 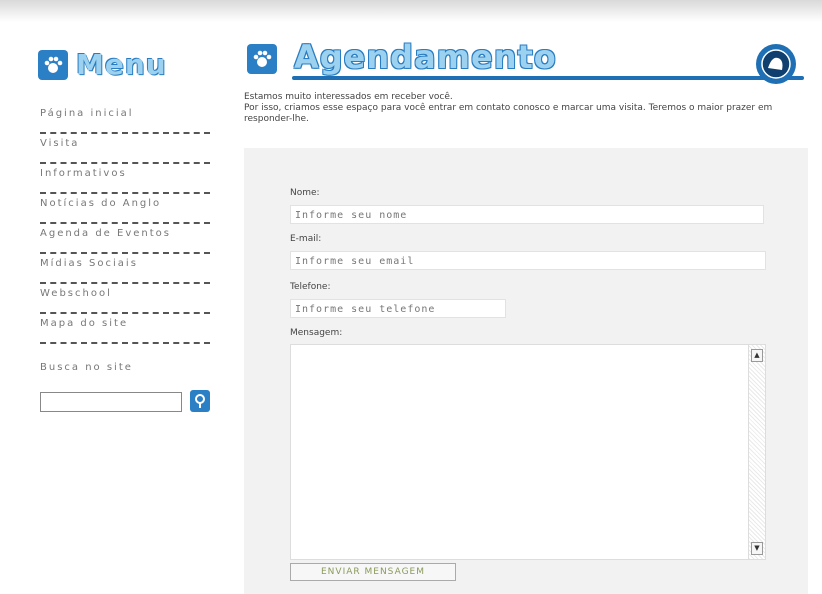 I want to click on menu-header: Menu, so click(x=102, y=64).